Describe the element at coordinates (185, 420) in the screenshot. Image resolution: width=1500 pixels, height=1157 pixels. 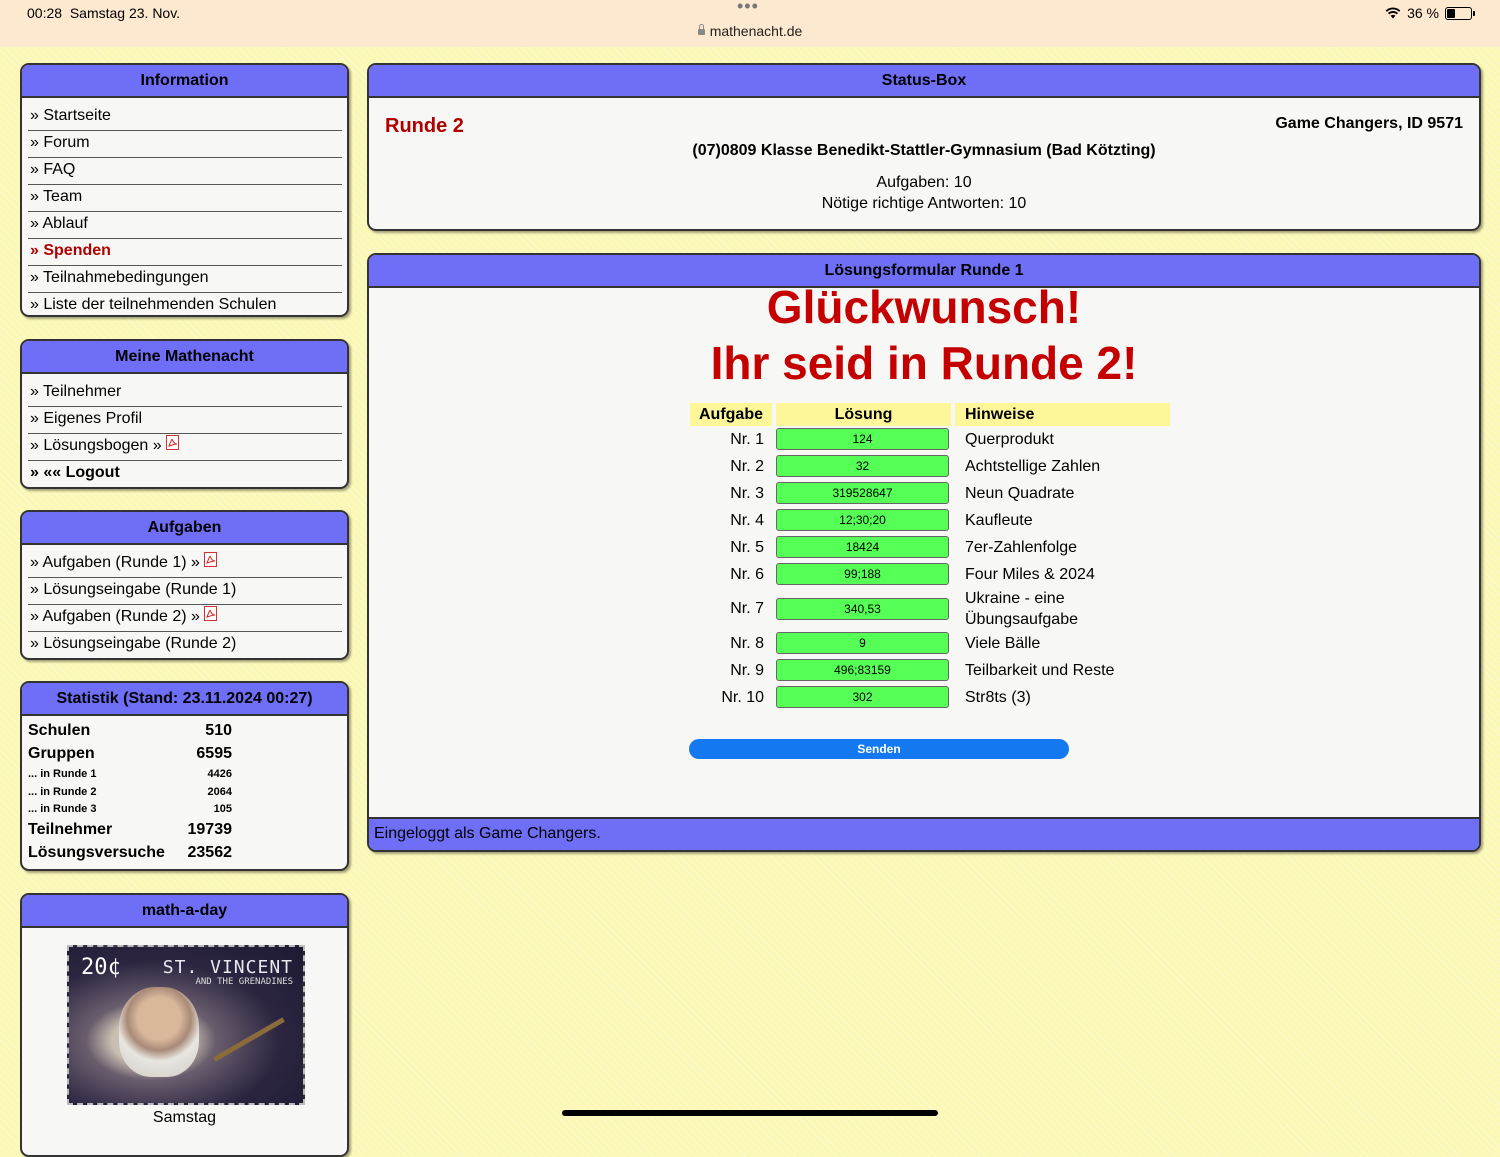
I see `menu-eigenes-profil: » Eigenes Profil` at that location.